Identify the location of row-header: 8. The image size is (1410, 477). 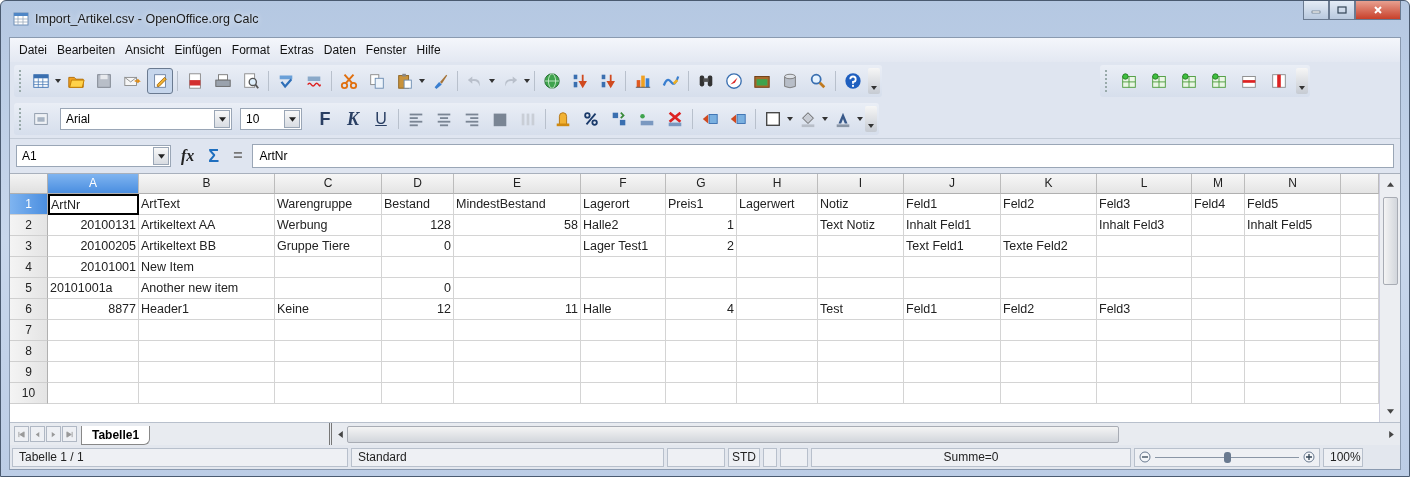
(29, 351).